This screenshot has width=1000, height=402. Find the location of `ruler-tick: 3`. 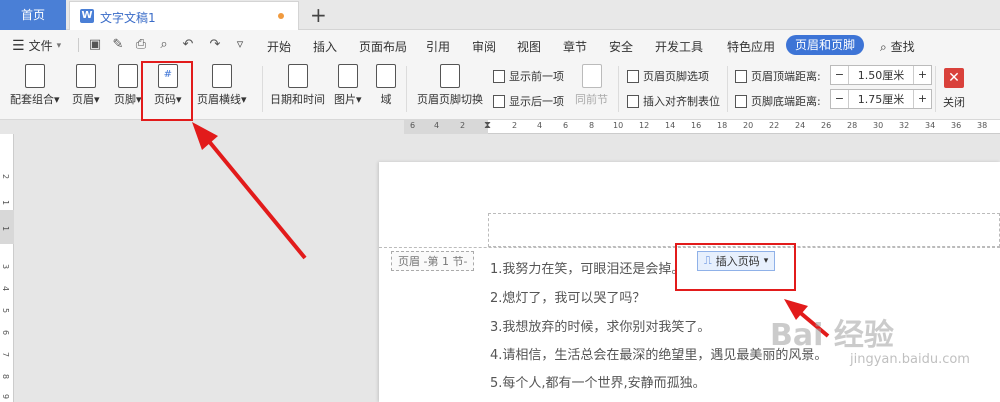

ruler-tick: 3 is located at coordinates (6, 266).